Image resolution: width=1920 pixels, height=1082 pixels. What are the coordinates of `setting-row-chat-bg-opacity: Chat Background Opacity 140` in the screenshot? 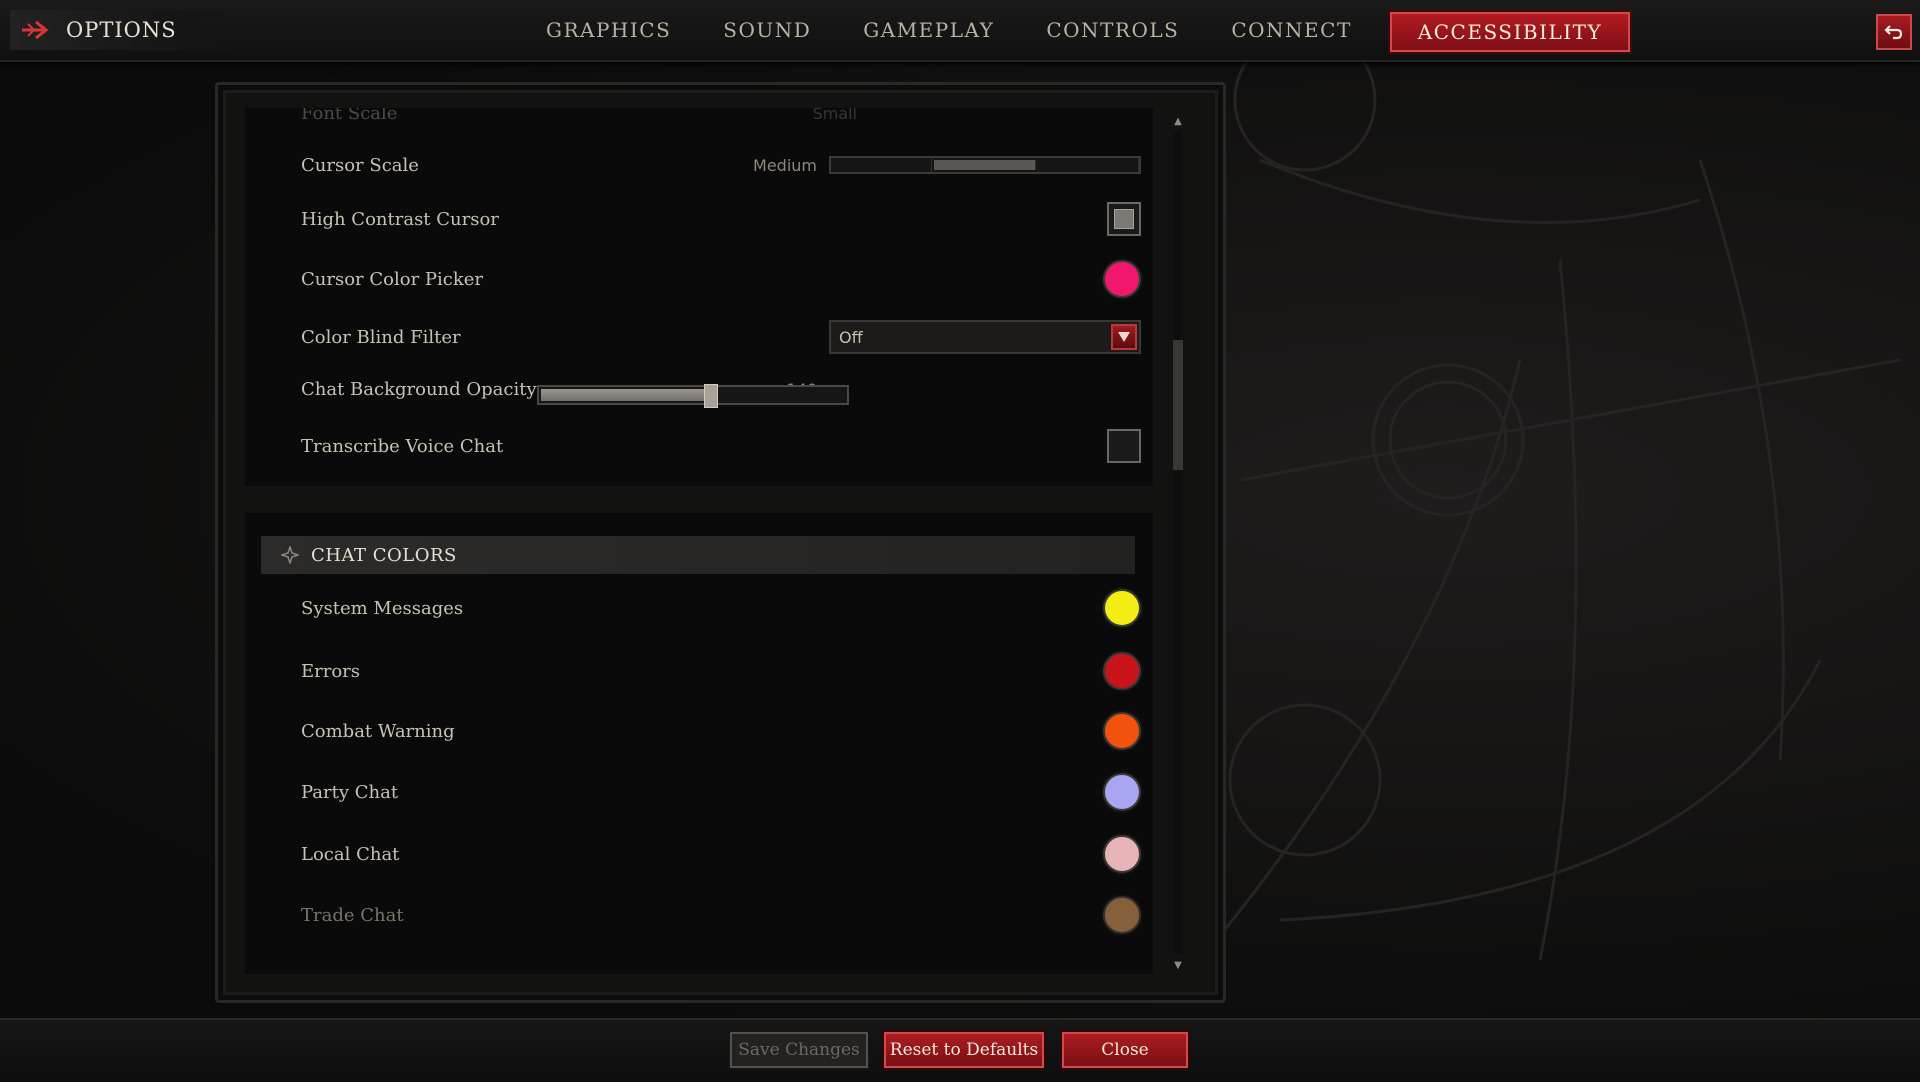 It's located at (721, 391).